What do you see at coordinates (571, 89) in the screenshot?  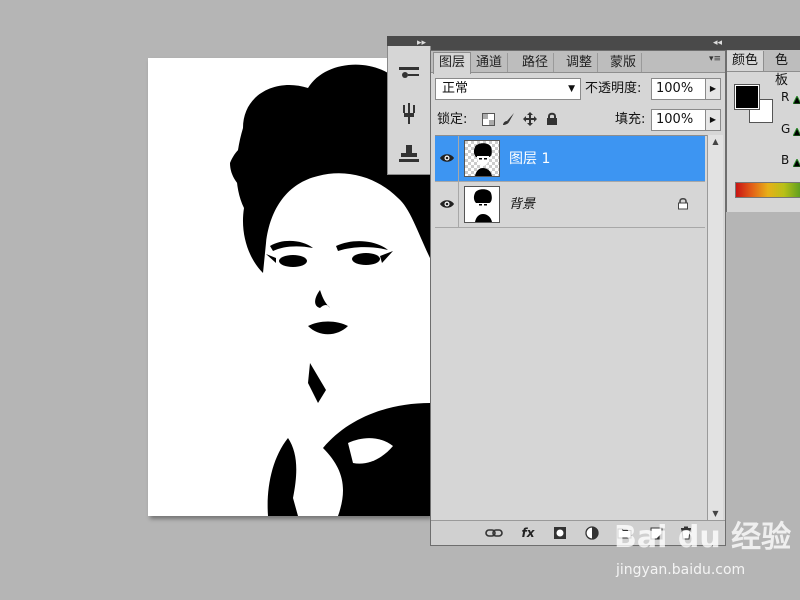 I see `chevron-down-icon: ▼` at bounding box center [571, 89].